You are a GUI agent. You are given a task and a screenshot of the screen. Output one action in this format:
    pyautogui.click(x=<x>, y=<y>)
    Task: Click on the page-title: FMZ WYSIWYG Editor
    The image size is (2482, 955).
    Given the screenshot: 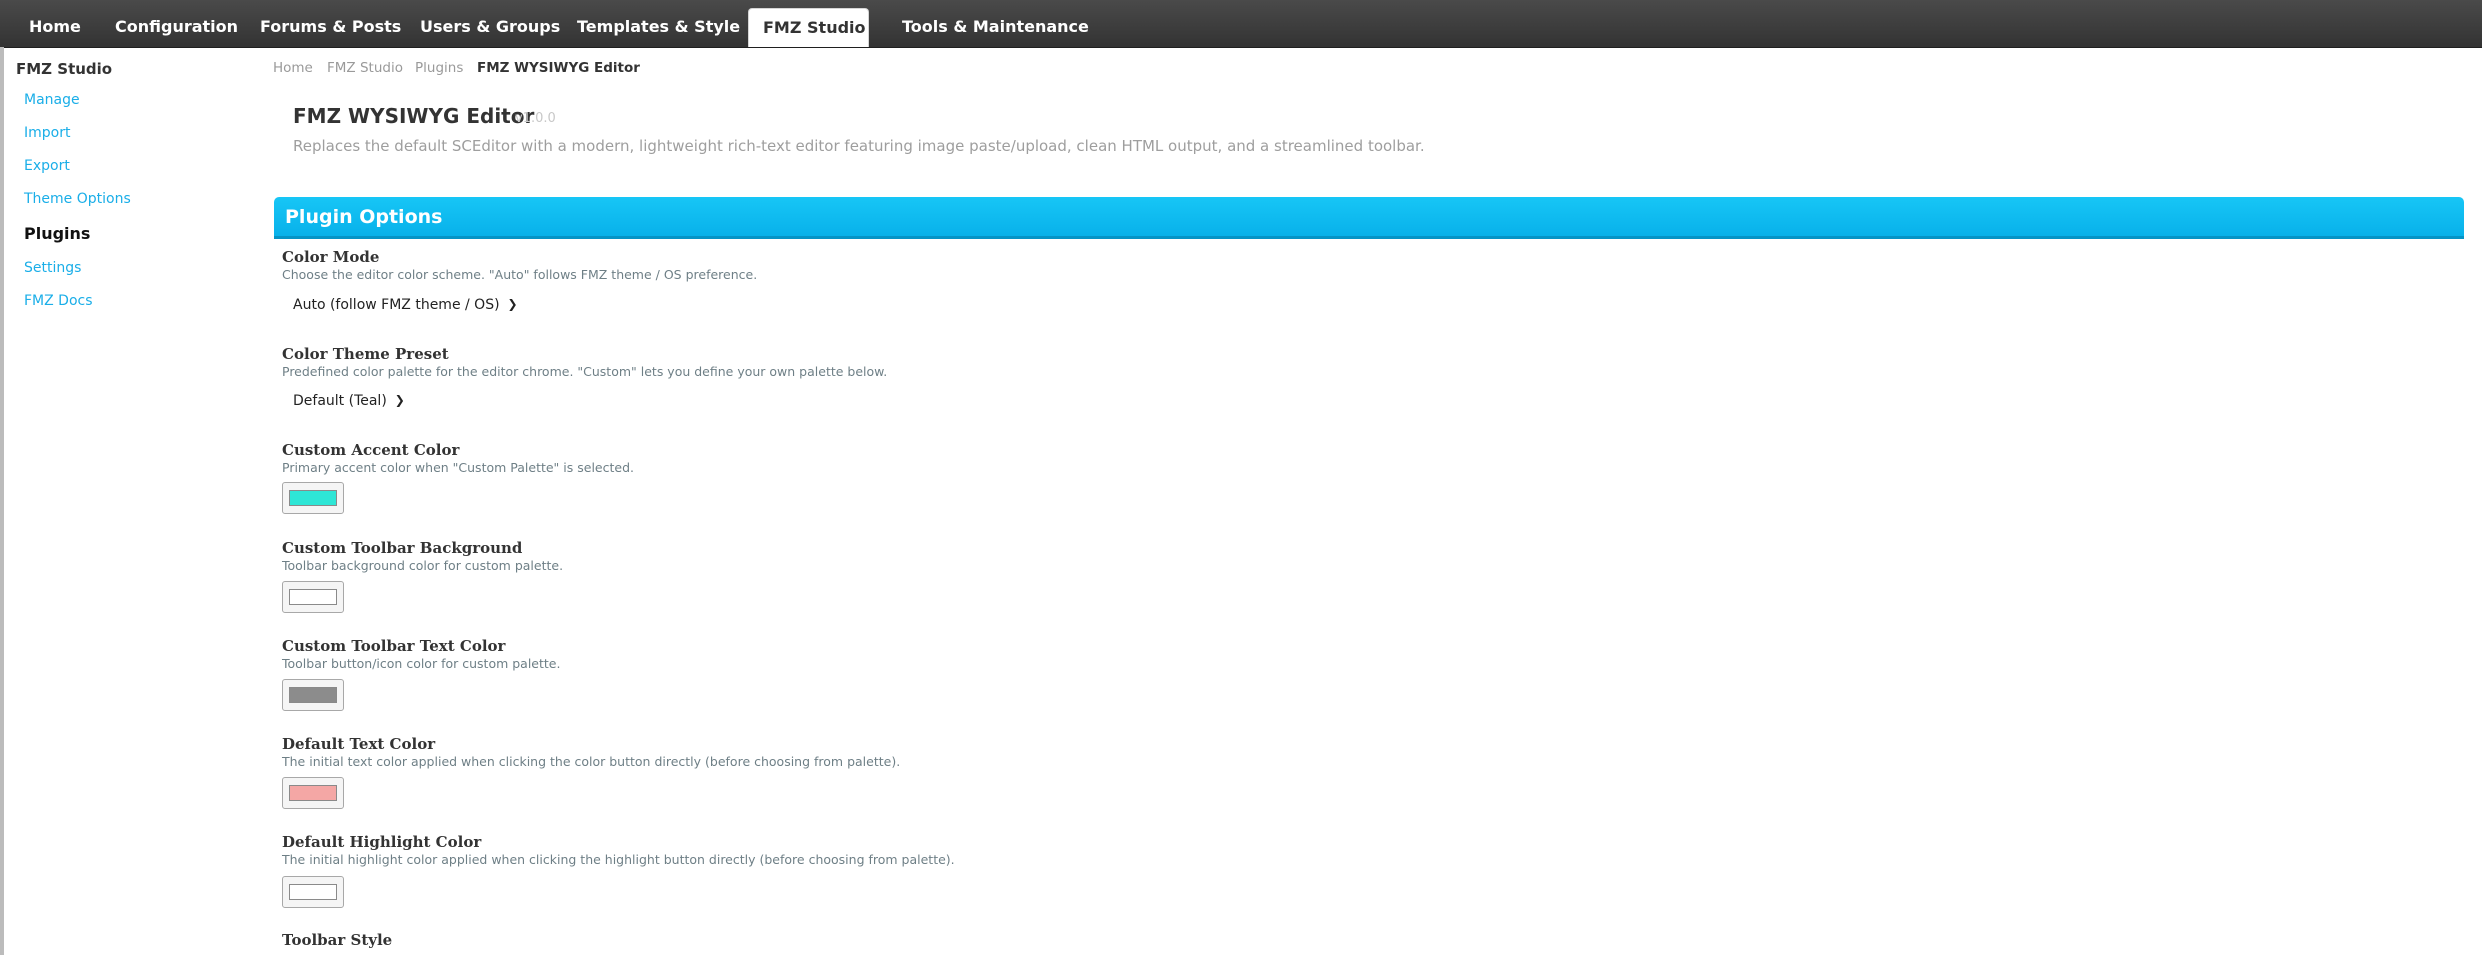 What is the action you would take?
    pyautogui.click(x=414, y=116)
    